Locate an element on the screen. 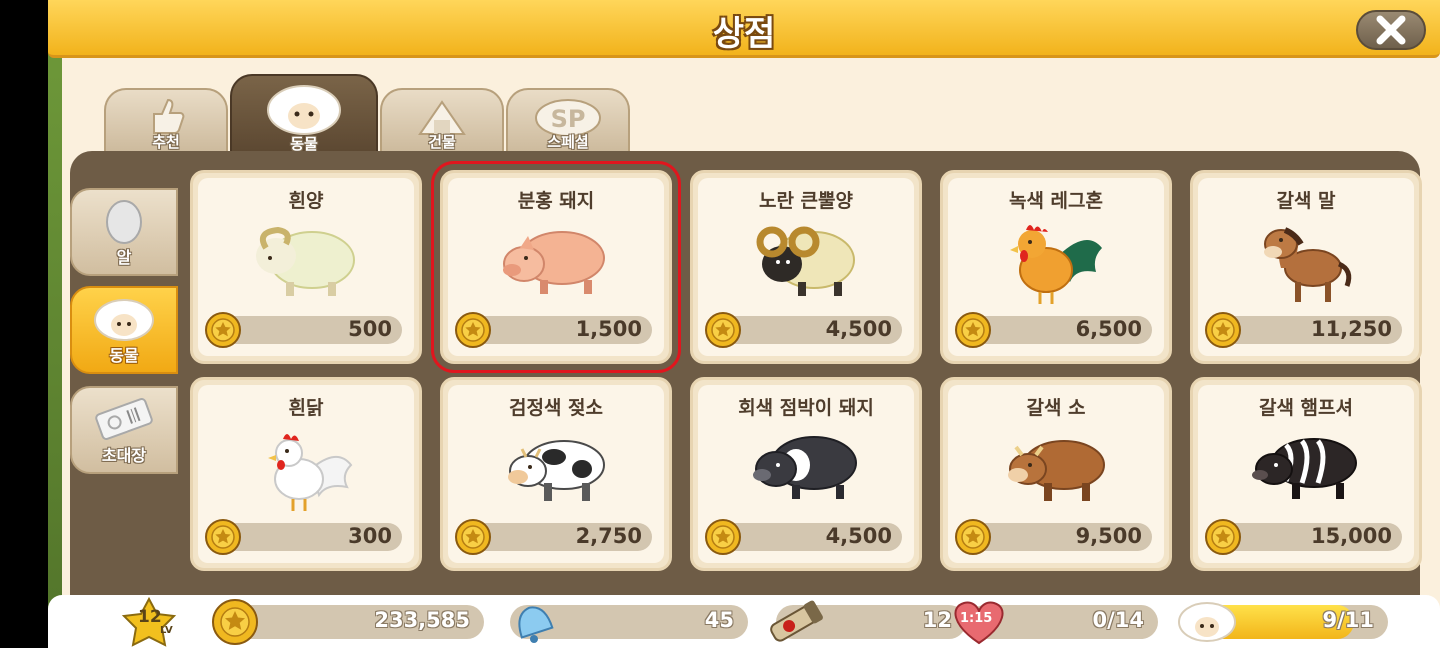 The width and height of the screenshot is (1440, 648). item-name: 흰양 is located at coordinates (306, 201).